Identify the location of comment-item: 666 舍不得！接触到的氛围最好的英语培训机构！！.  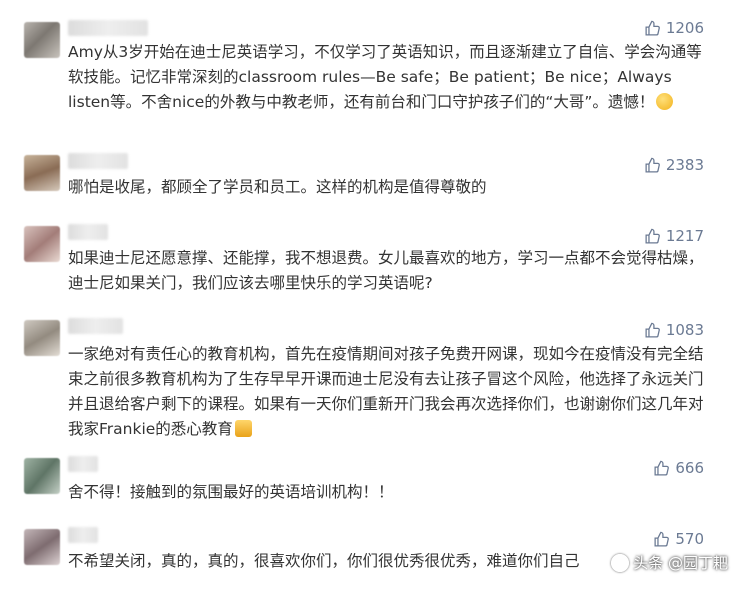
(371, 482).